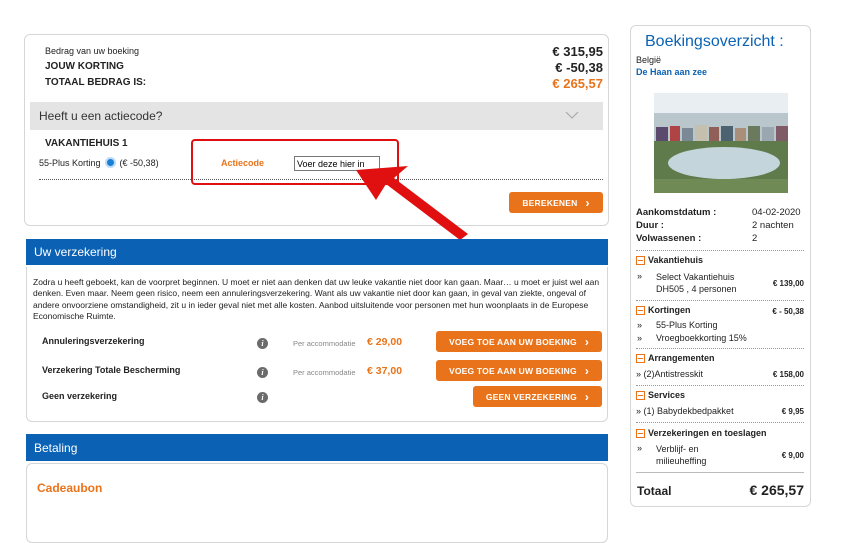 The image size is (847, 543). I want to click on house-price: € 139,00, so click(788, 283).